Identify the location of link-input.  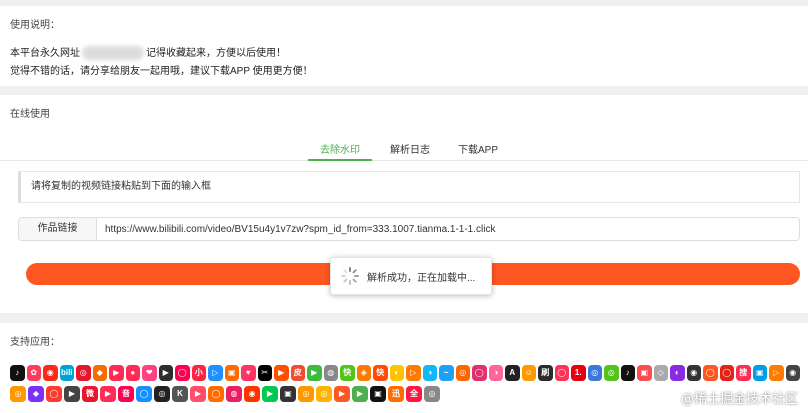
(448, 229).